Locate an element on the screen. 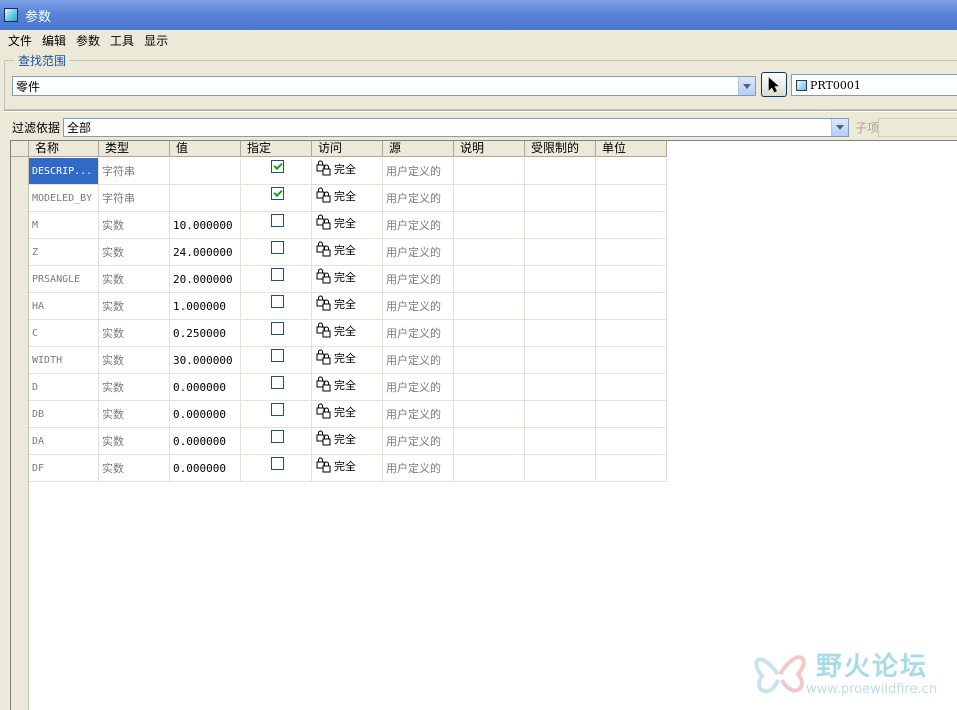  filter-dropdown: 全部 is located at coordinates (456, 127).